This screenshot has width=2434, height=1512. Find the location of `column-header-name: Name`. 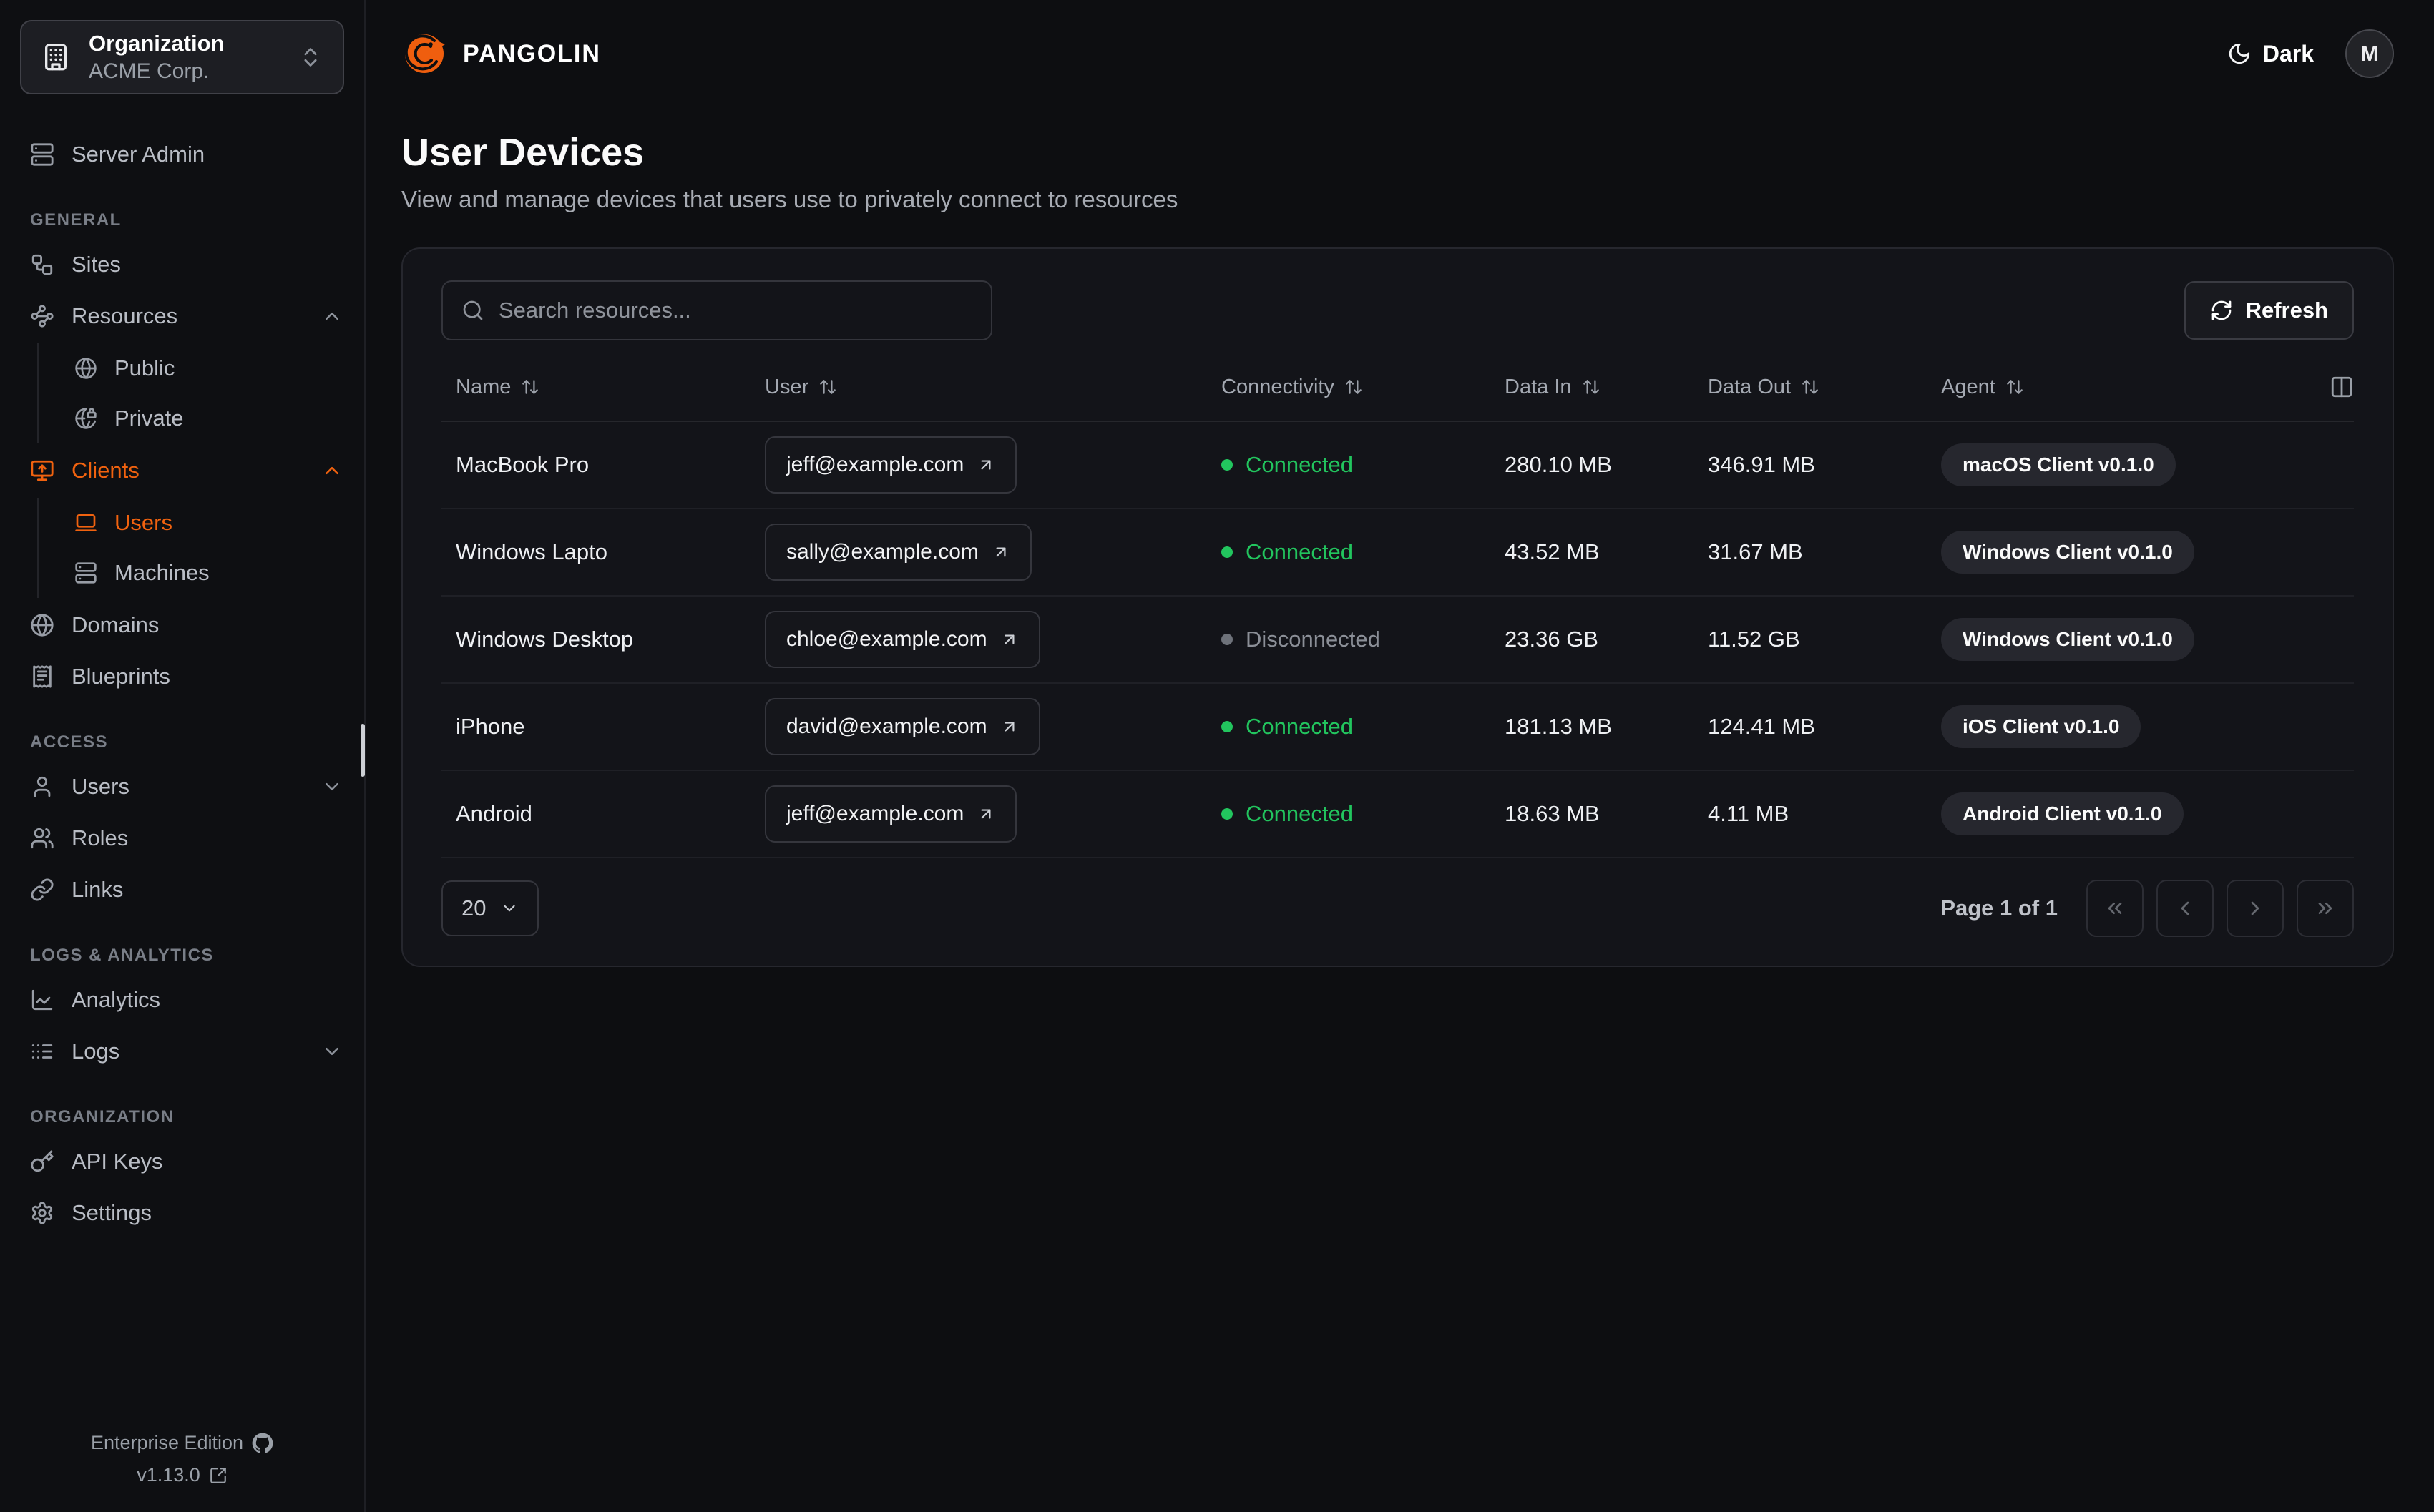

column-header-name: Name is located at coordinates (596, 387).